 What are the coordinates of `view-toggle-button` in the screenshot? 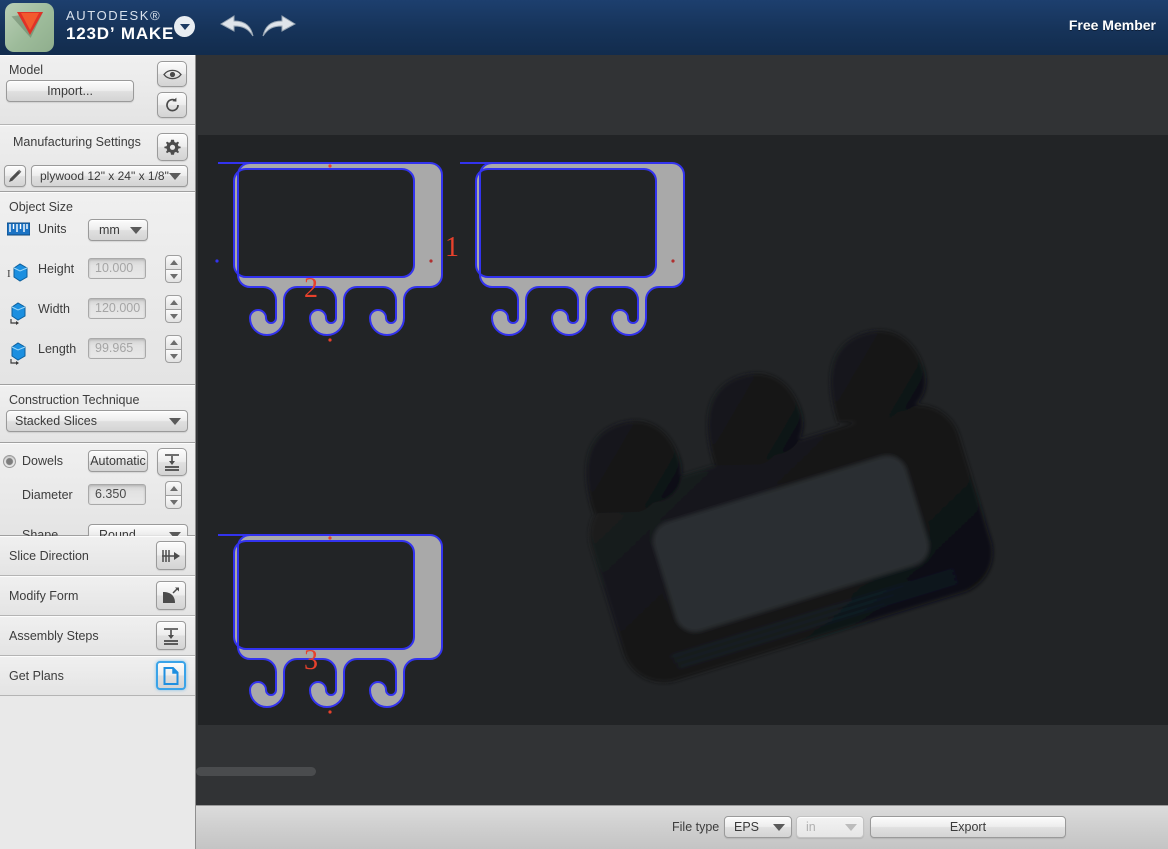 It's located at (172, 74).